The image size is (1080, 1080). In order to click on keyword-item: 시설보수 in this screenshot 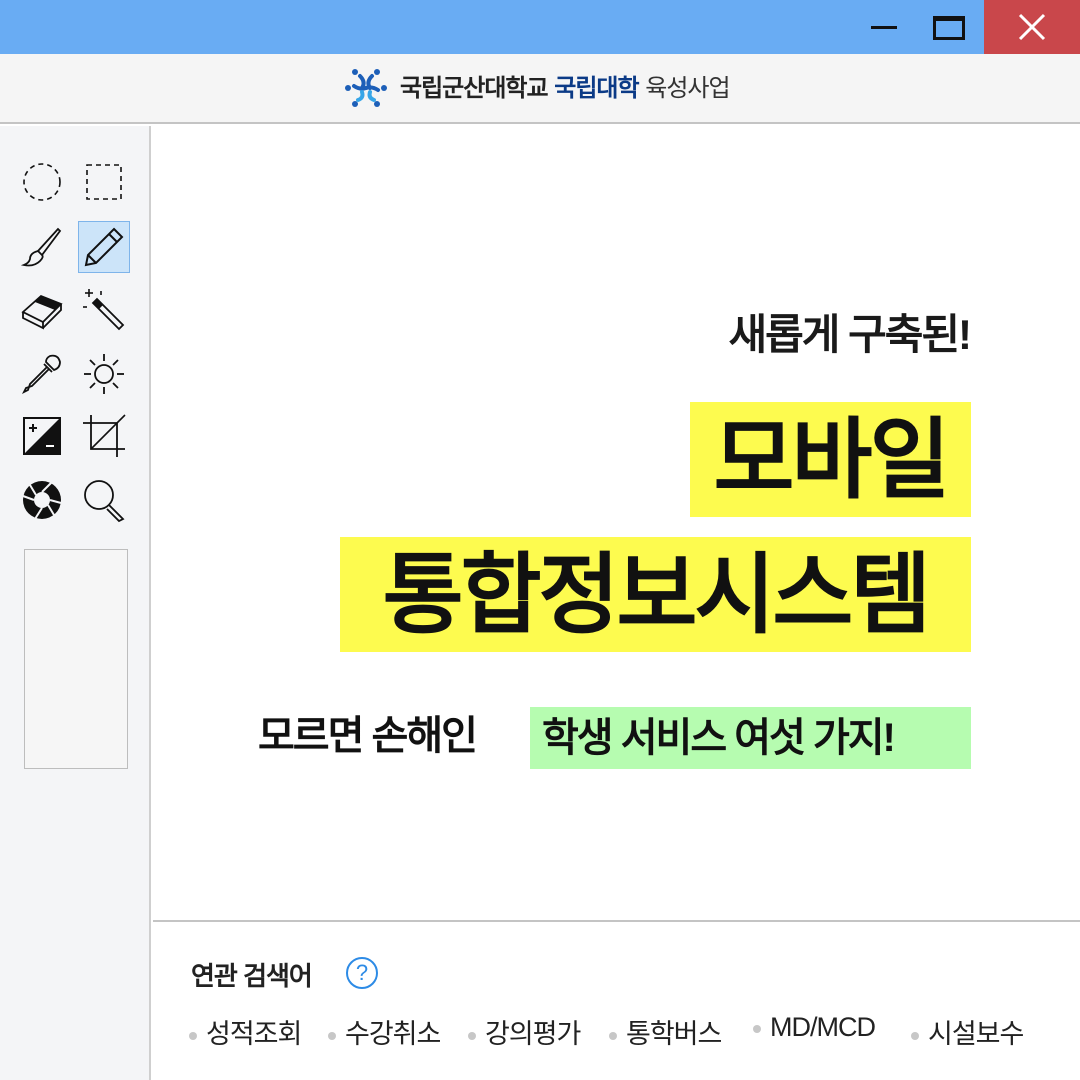, I will do `click(967, 1031)`.